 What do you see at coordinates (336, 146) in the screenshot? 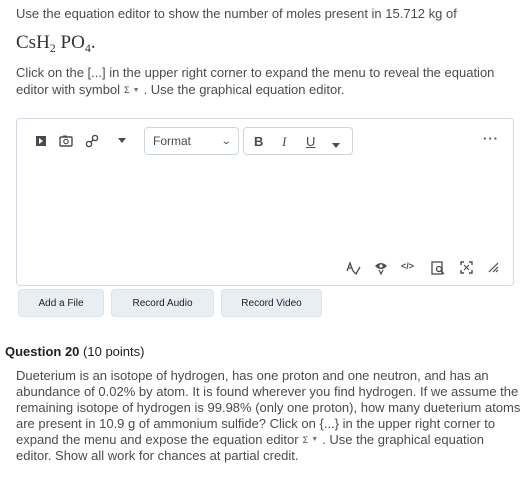
I see `text-style-dropdown-icon` at bounding box center [336, 146].